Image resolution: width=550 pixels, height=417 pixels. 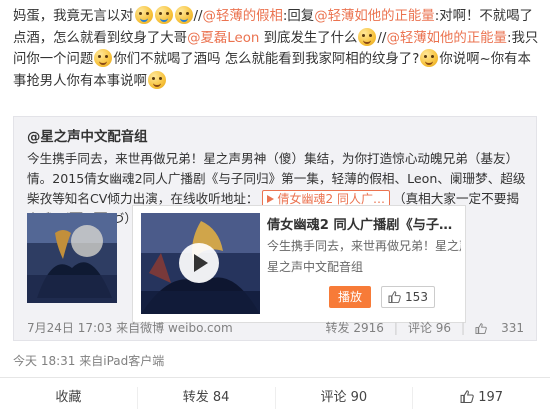 What do you see at coordinates (374, 16) in the screenshot?
I see `user-link-qingbo-zhengnengliang: @轻薄如他的正能量` at bounding box center [374, 16].